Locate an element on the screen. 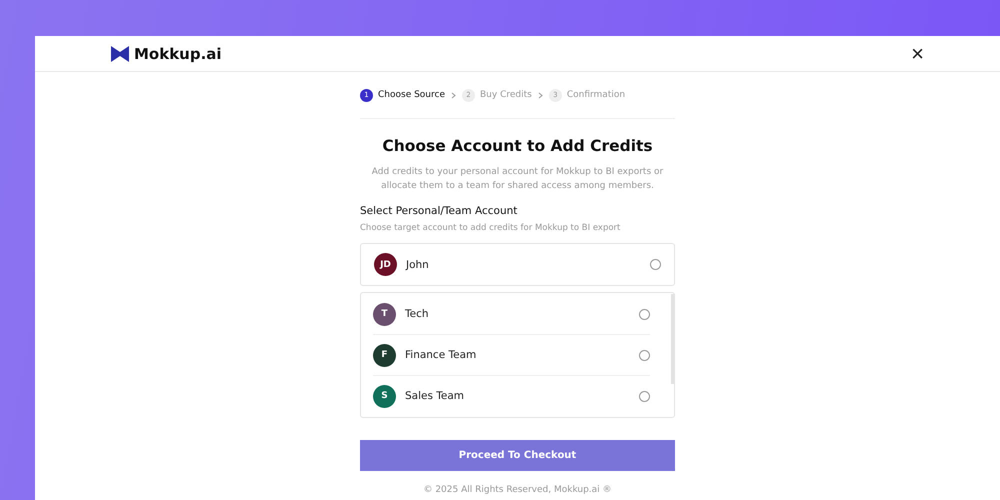  account-row: S Sales Team is located at coordinates (511, 395).